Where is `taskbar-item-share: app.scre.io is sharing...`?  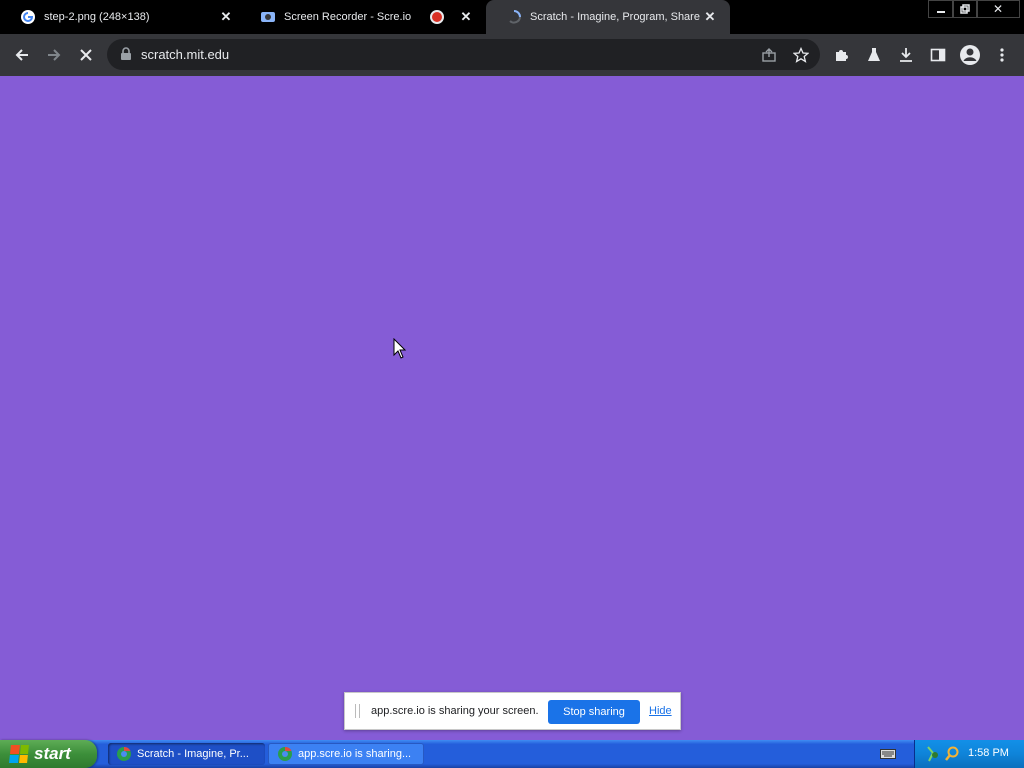 taskbar-item-share: app.scre.io is sharing... is located at coordinates (346, 754).